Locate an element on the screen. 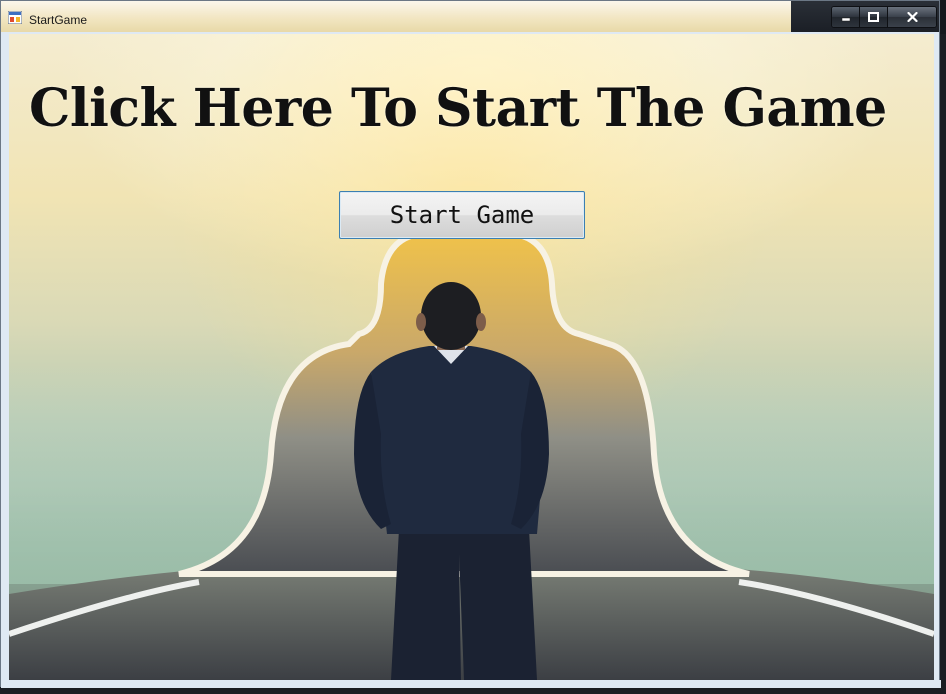 The image size is (946, 694). close-button is located at coordinates (912, 17).